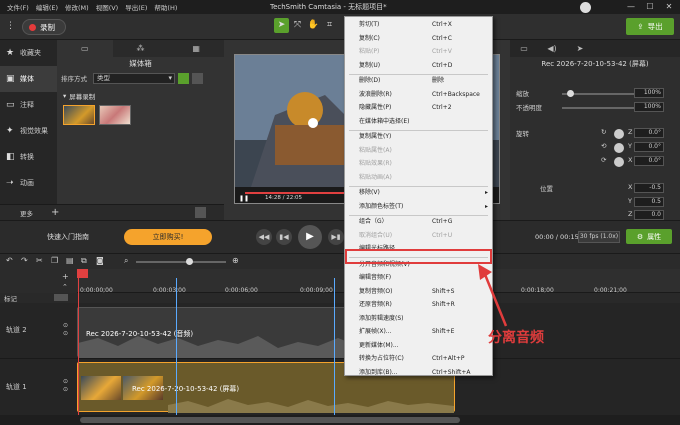 This screenshot has height=425, width=680. I want to click on position-y-input: 0.5, so click(649, 202).